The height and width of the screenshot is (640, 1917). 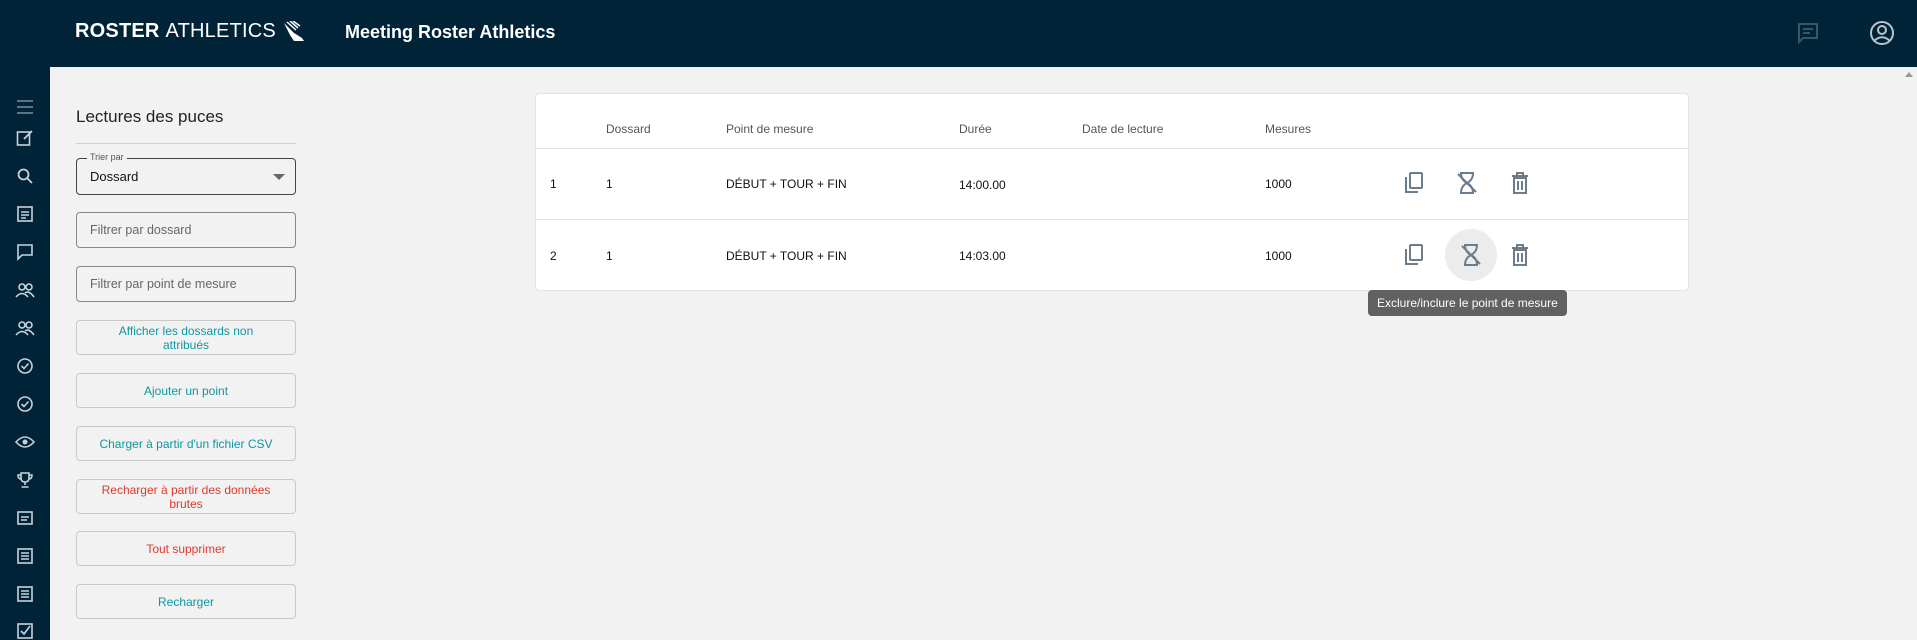 What do you see at coordinates (186, 496) in the screenshot?
I see `reload-raw-button: Recharger à partir des données brutes` at bounding box center [186, 496].